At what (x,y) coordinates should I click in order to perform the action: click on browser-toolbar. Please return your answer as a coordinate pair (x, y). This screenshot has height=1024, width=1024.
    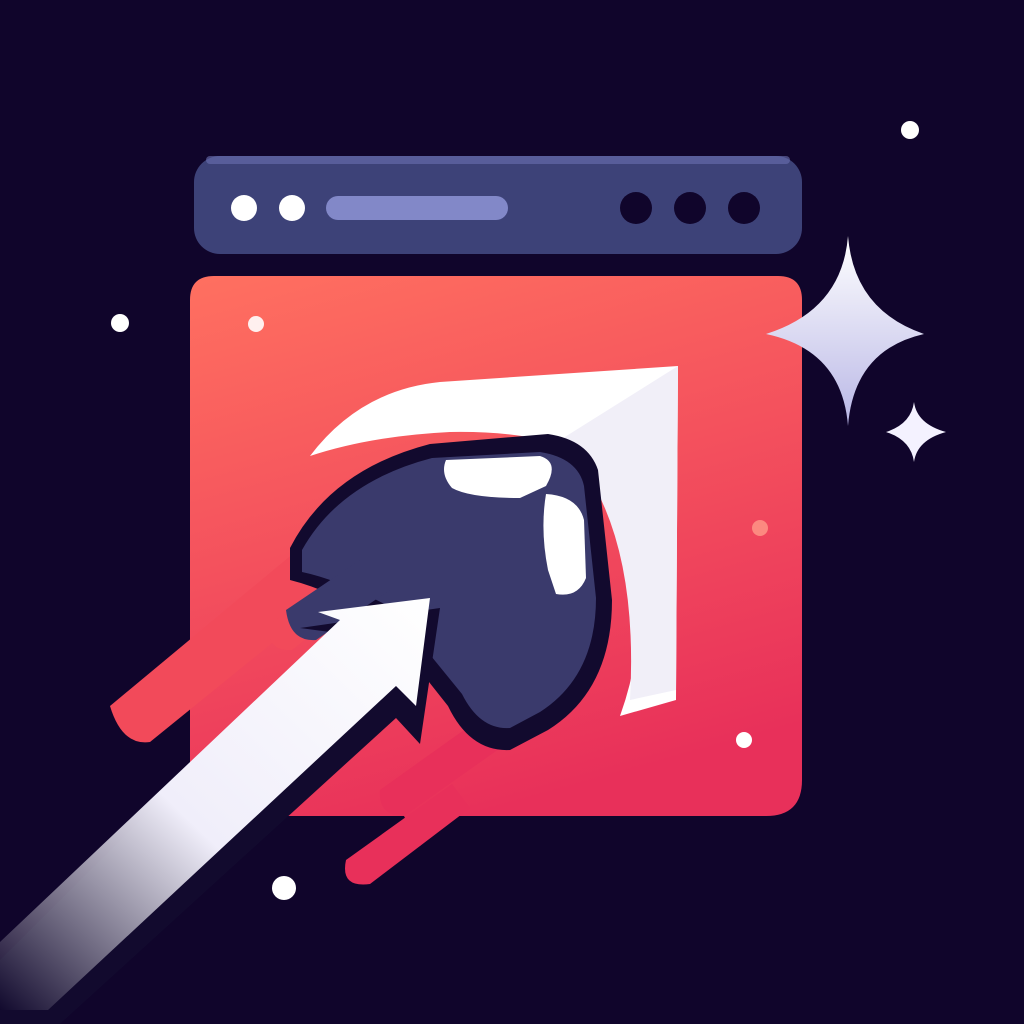
    Looking at the image, I should click on (498, 205).